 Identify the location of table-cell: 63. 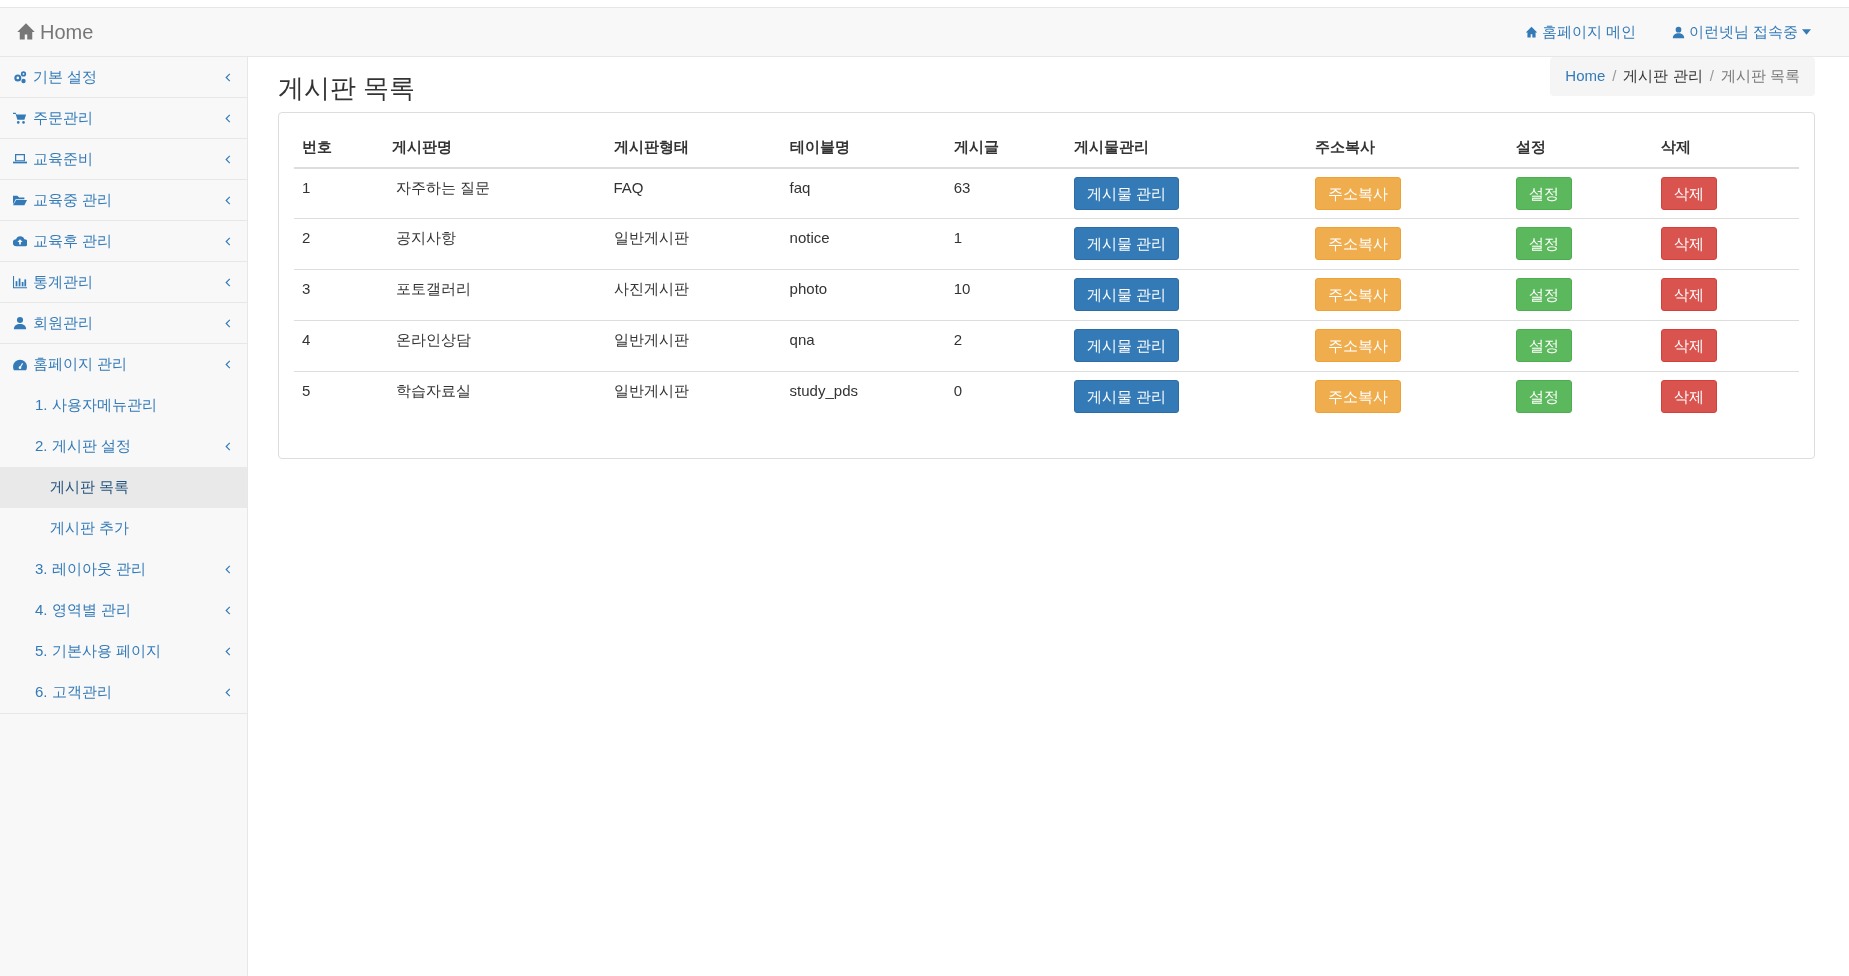
(1006, 193).